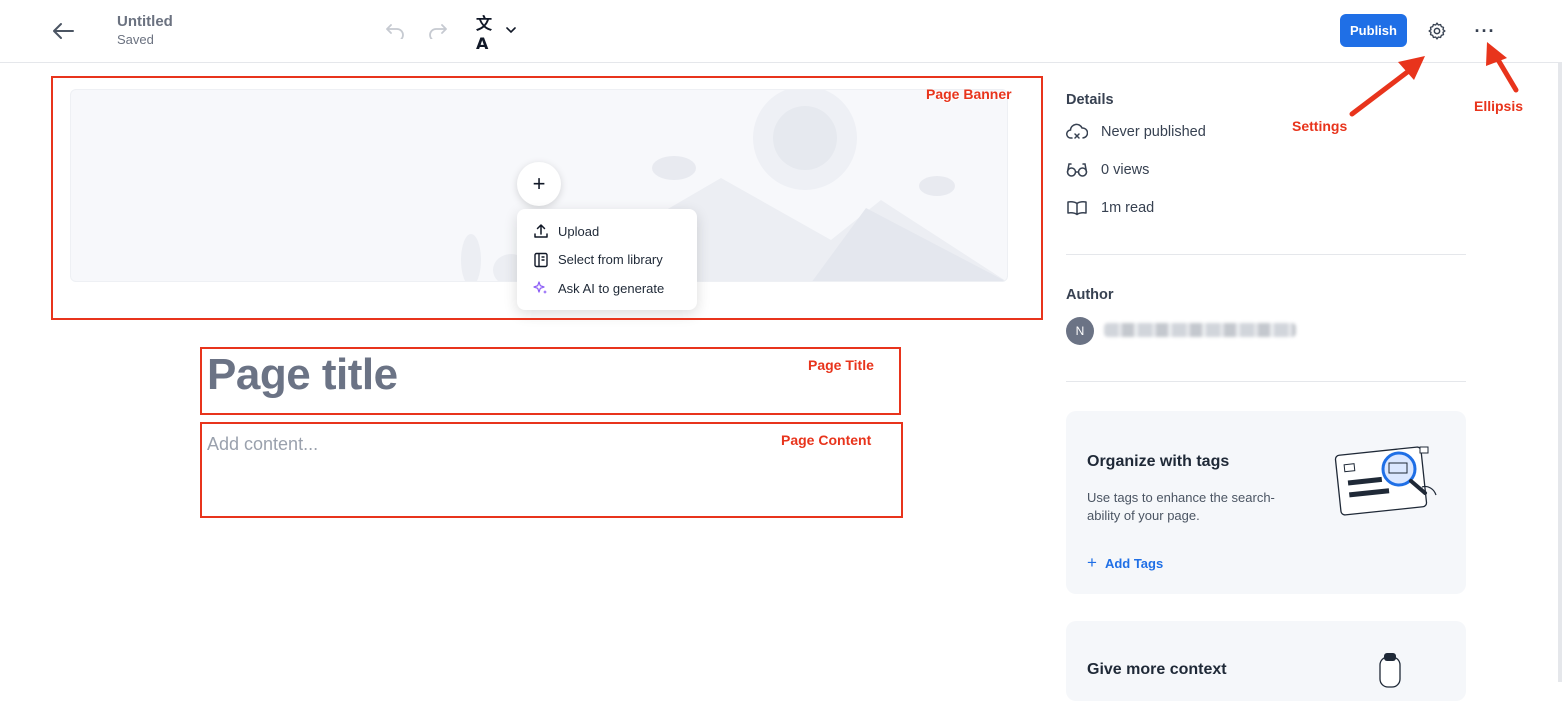 The width and height of the screenshot is (1562, 701). I want to click on context-card: Give more context, so click(1266, 661).